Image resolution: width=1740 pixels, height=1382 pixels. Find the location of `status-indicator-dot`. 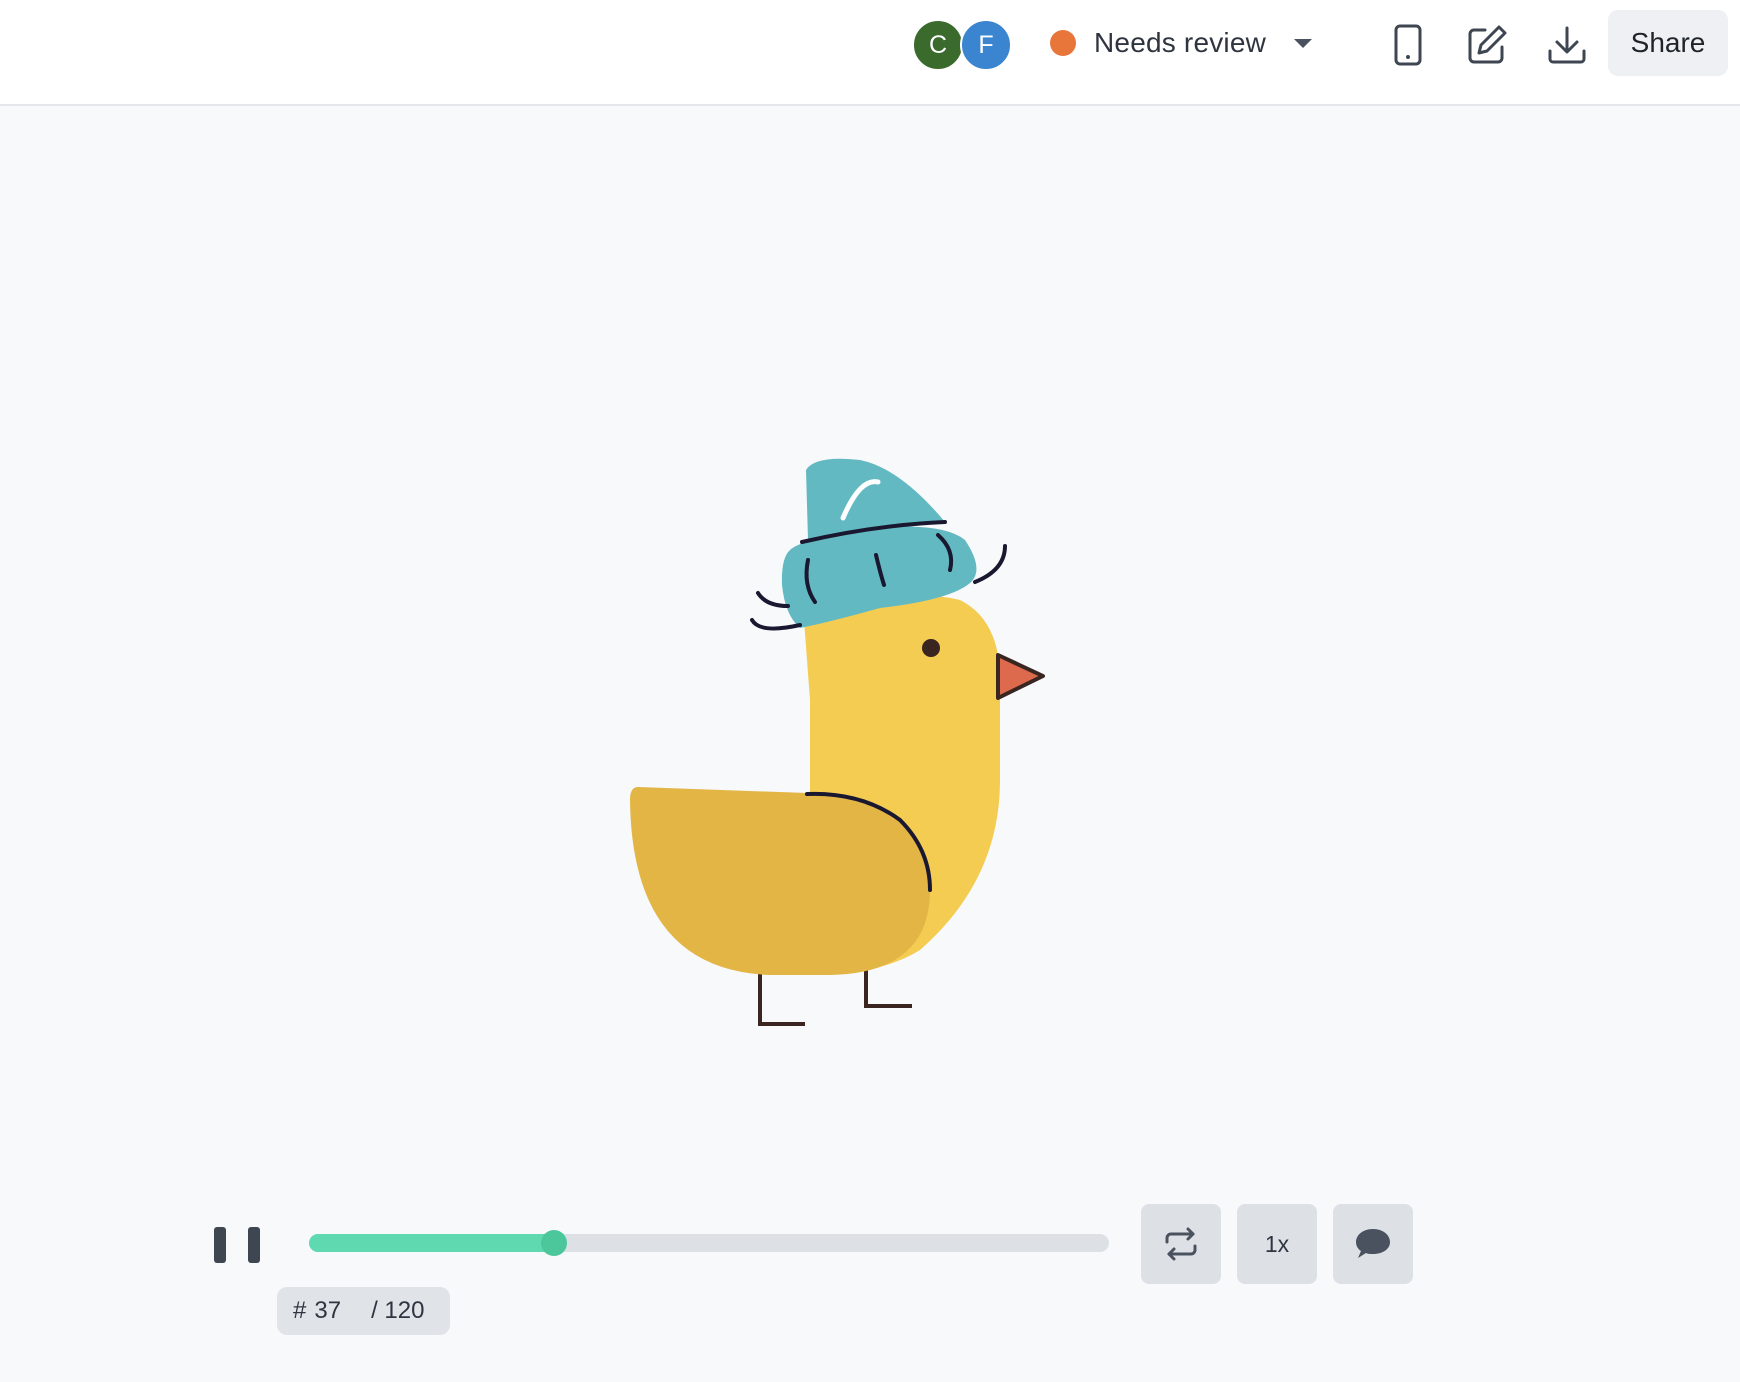

status-indicator-dot is located at coordinates (1063, 43).